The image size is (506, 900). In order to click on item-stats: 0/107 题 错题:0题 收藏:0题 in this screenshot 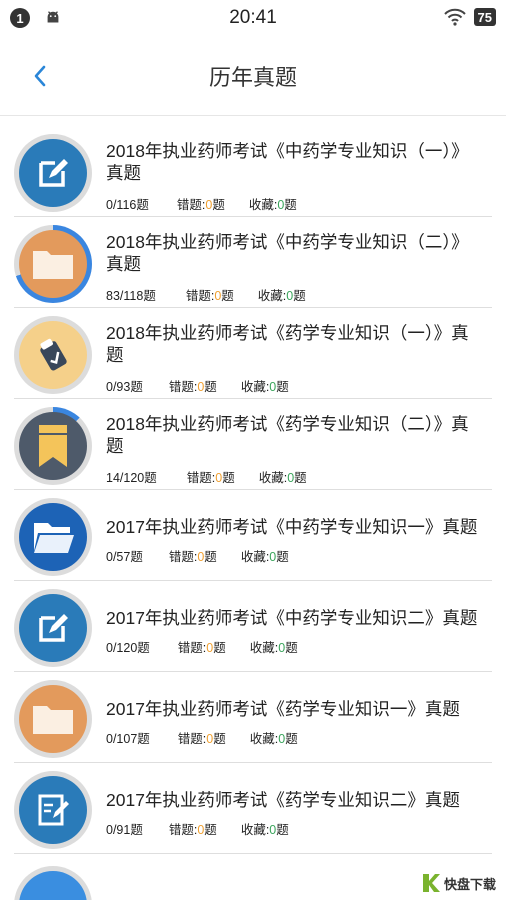, I will do `click(202, 737)`.